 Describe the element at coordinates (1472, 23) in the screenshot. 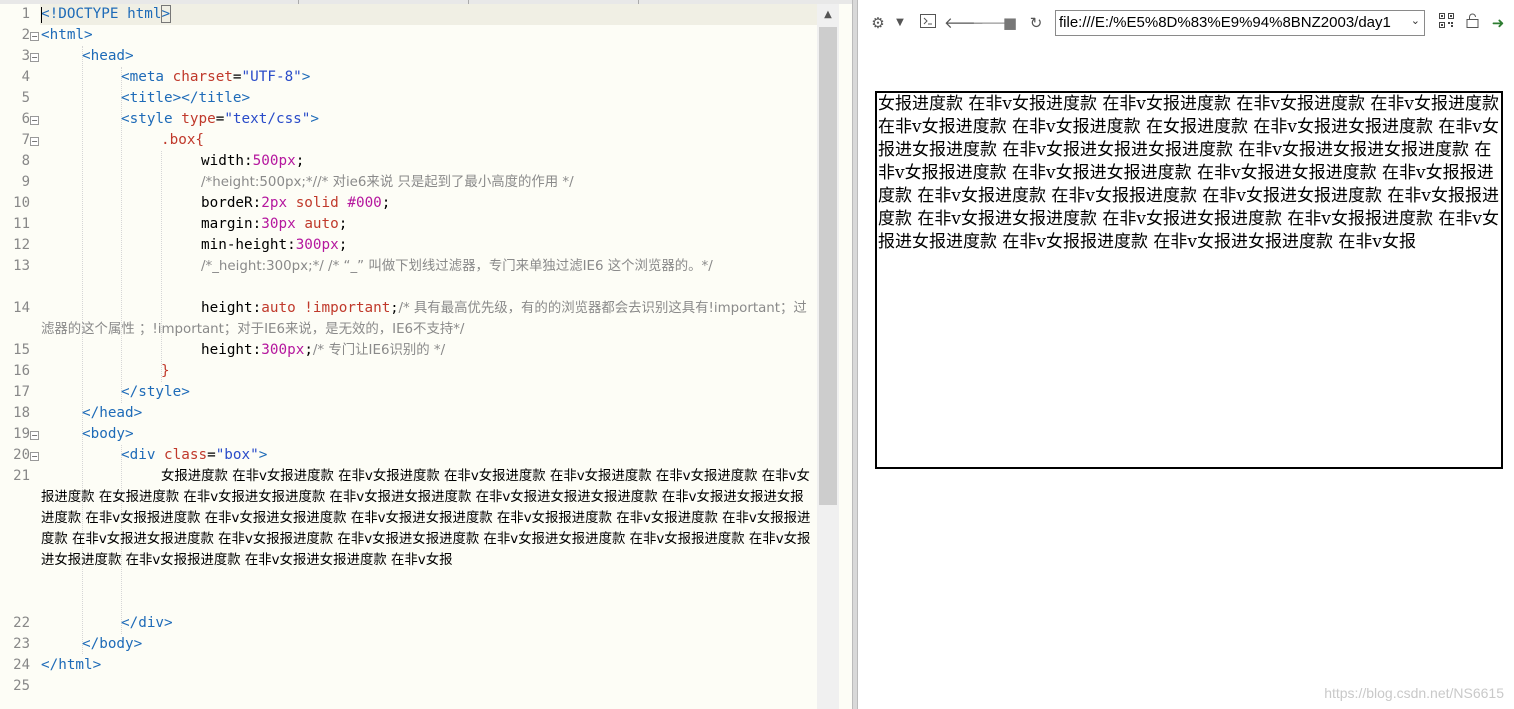

I see `lock-icon` at that location.